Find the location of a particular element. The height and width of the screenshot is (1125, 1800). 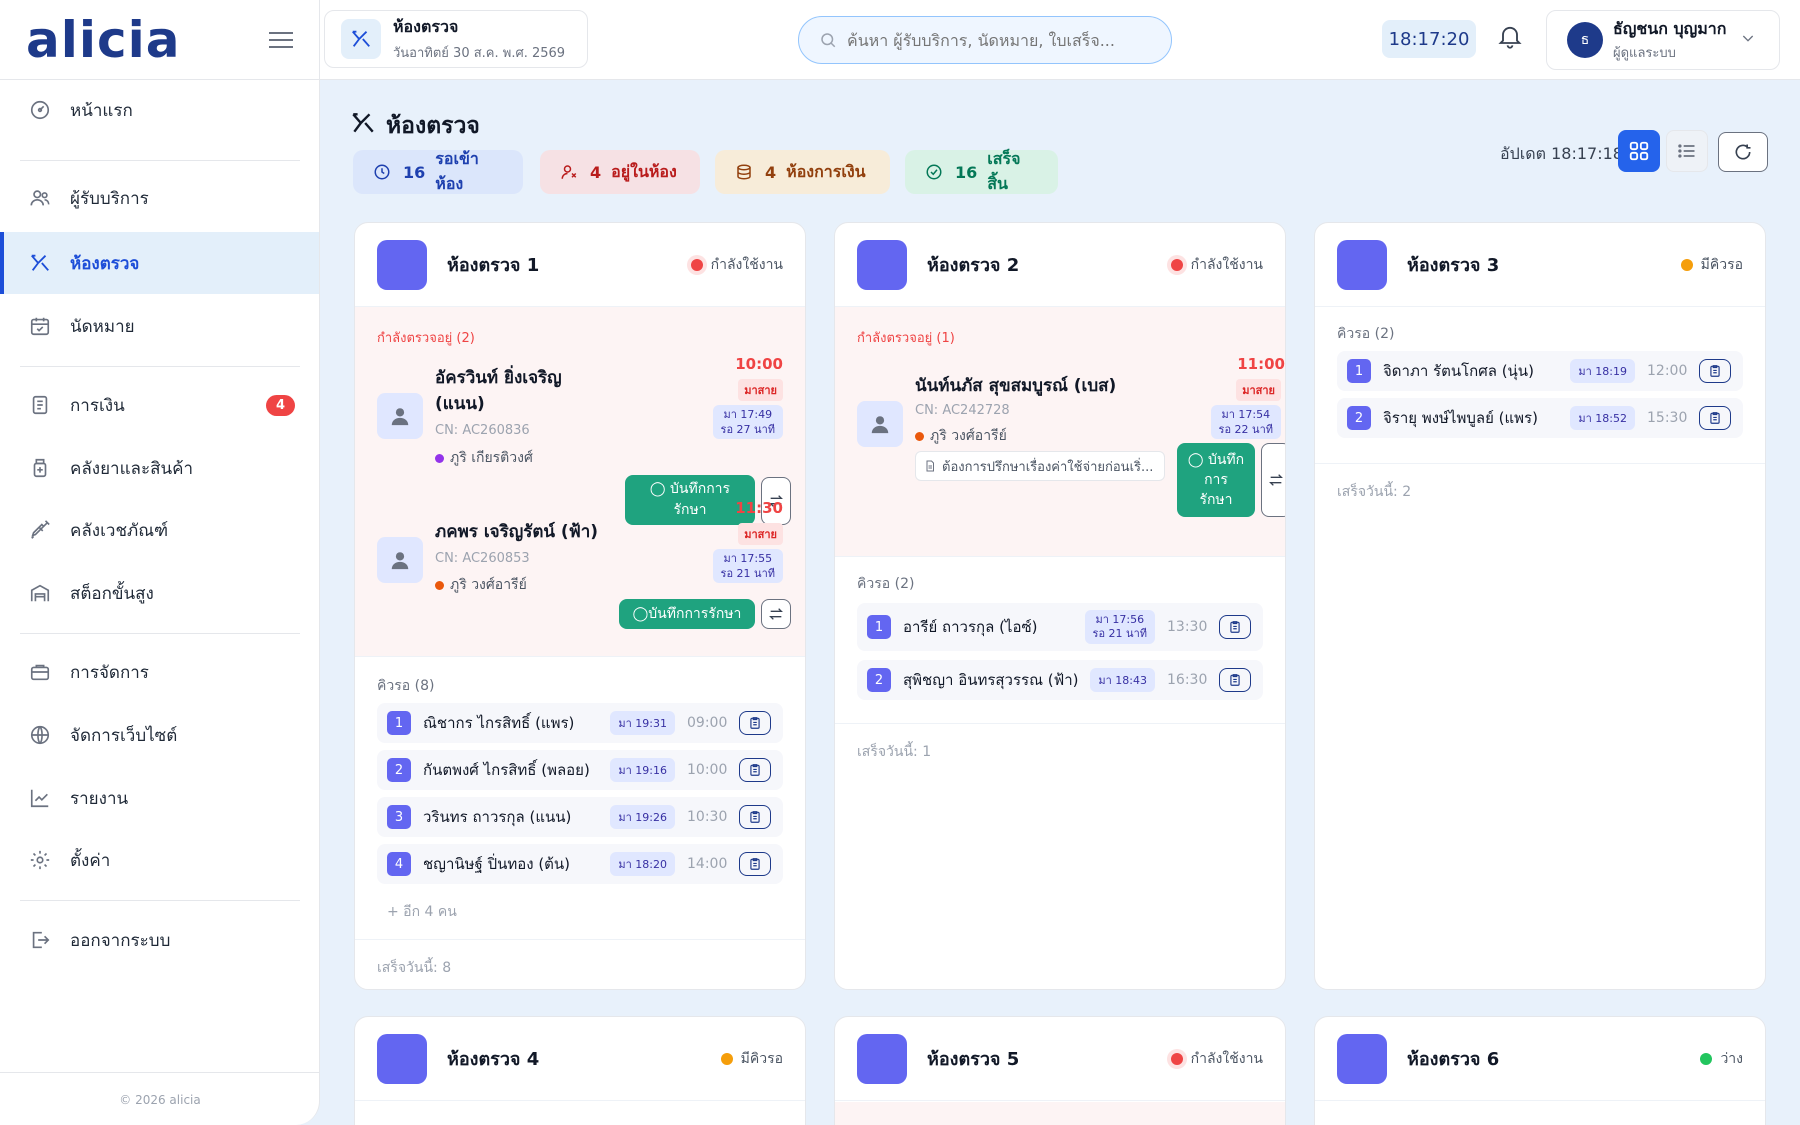

room-card: ห้องตรวจ 5 กำลังใช้งาน is located at coordinates (1060, 1070).